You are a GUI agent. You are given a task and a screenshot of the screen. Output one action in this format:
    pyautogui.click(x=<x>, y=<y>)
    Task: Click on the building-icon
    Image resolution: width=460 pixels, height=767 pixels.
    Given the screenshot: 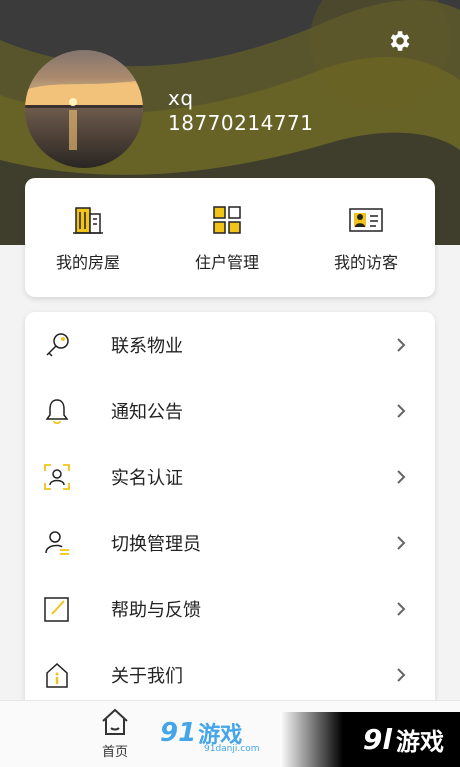 What is the action you would take?
    pyautogui.click(x=88, y=220)
    